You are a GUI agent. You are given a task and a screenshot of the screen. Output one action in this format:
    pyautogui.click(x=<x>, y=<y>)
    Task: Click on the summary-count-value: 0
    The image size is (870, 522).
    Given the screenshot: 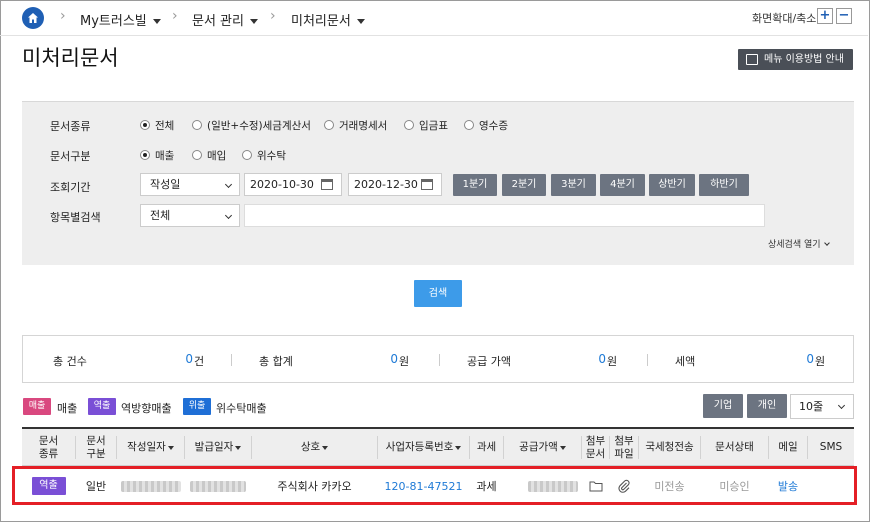 What is the action you would take?
    pyautogui.click(x=189, y=359)
    